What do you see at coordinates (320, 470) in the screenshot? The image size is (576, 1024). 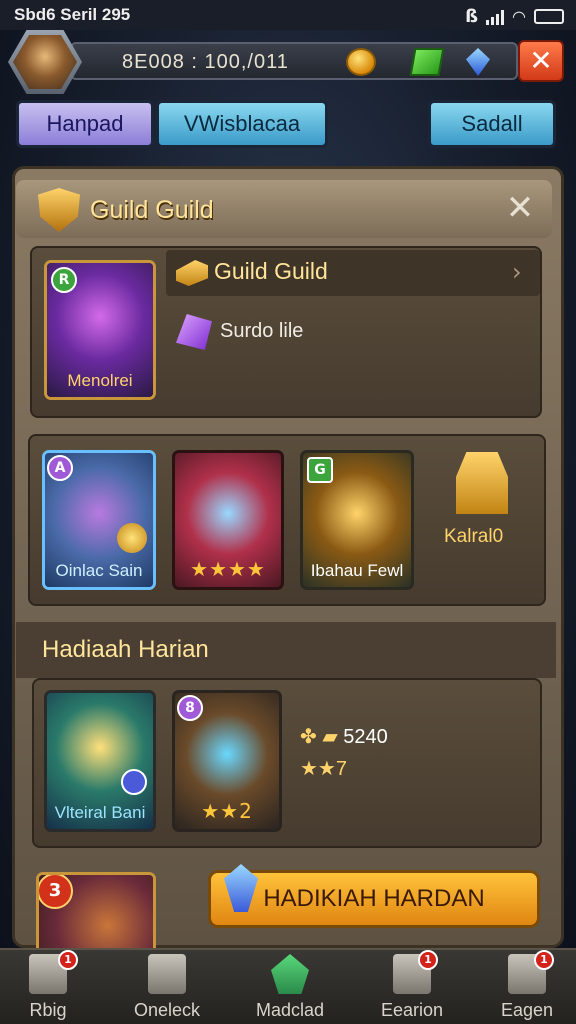 I see `card-badge: G` at bounding box center [320, 470].